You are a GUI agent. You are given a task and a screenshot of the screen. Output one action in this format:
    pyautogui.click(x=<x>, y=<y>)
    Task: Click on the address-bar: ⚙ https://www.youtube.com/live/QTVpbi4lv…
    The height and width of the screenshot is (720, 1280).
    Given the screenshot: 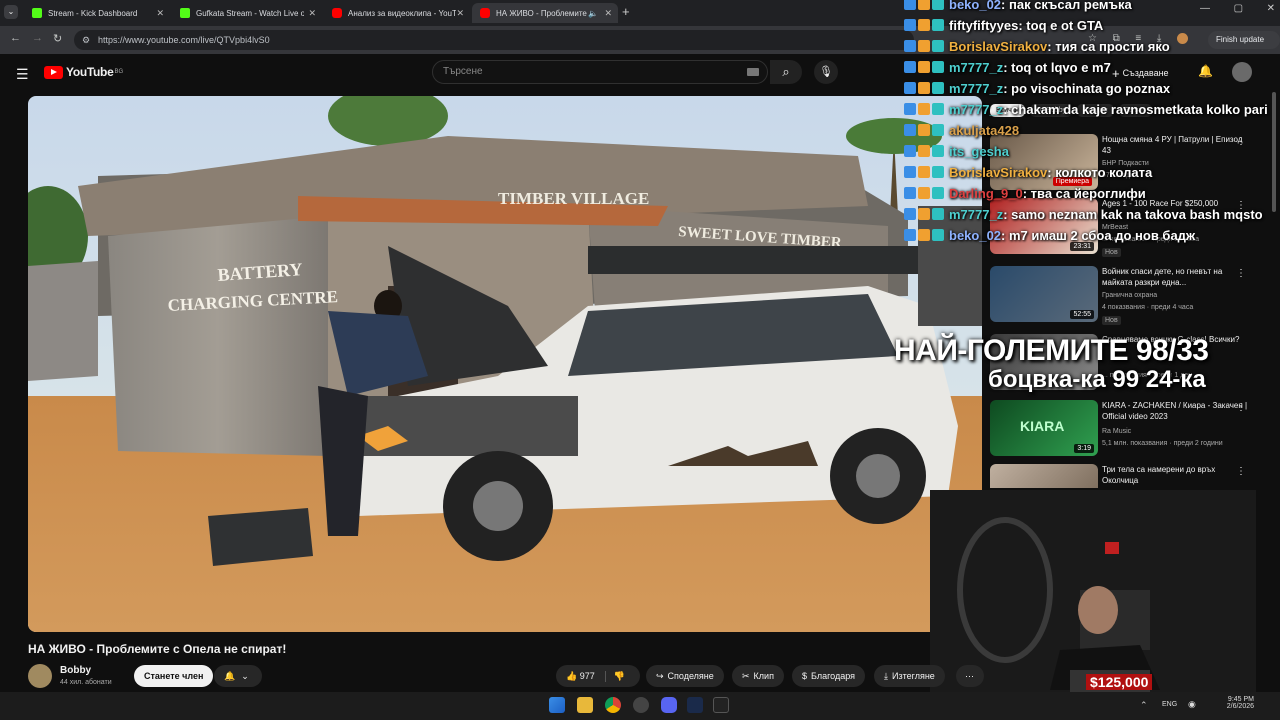 What is the action you would take?
    pyautogui.click(x=494, y=40)
    